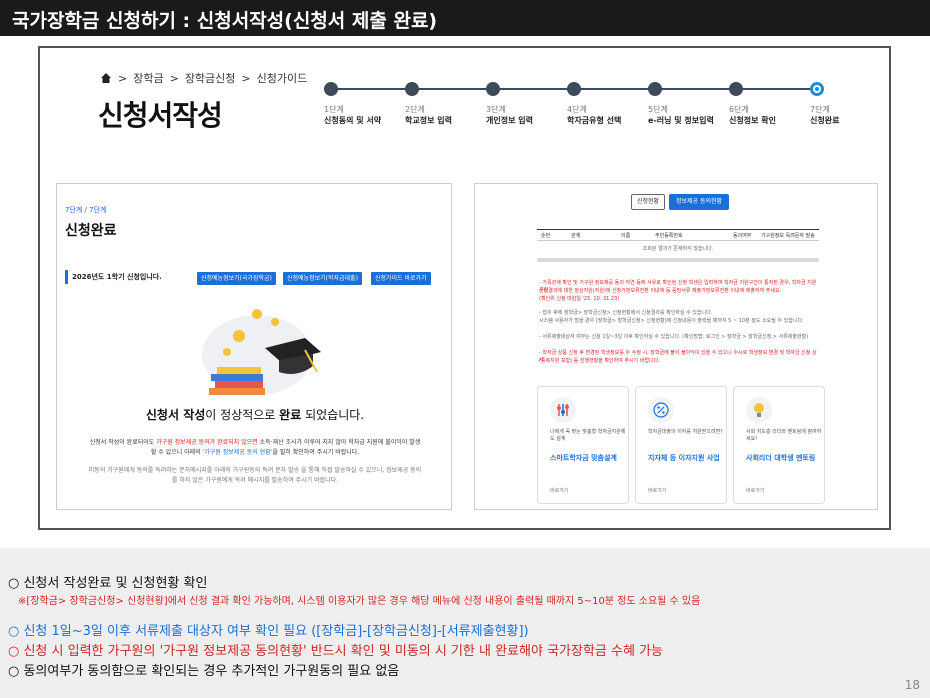  I want to click on card-title: 스마트학자금 맞춤설계, so click(583, 458).